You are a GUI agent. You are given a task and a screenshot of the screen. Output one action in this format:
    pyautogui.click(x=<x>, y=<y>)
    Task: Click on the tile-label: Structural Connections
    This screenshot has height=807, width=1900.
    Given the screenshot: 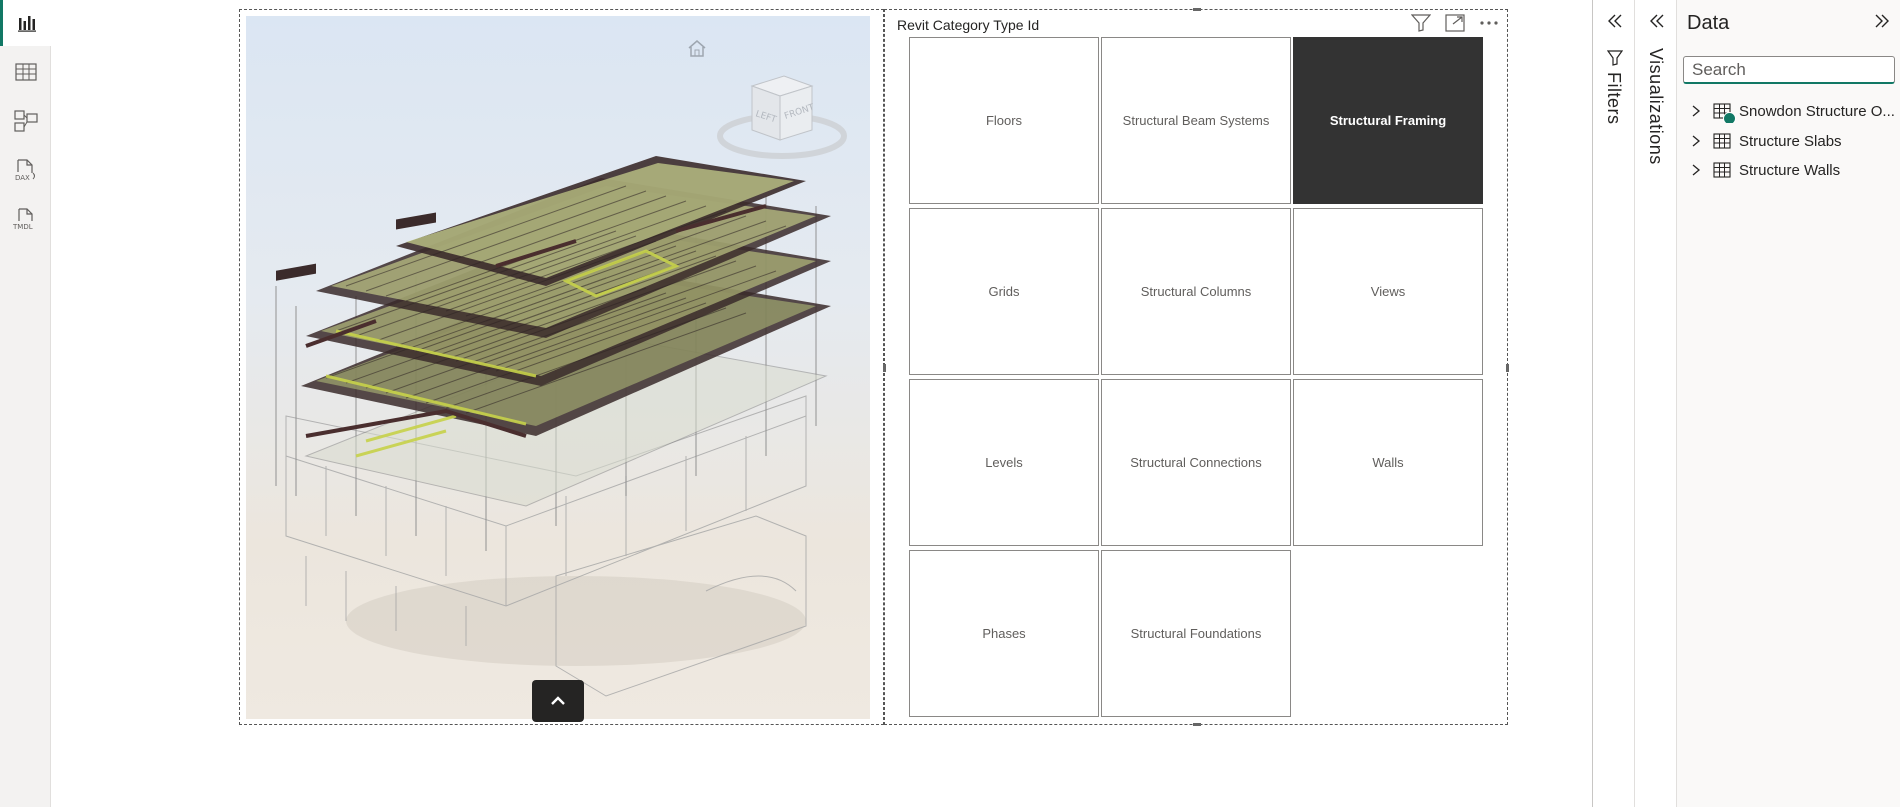 What is the action you would take?
    pyautogui.click(x=1196, y=462)
    